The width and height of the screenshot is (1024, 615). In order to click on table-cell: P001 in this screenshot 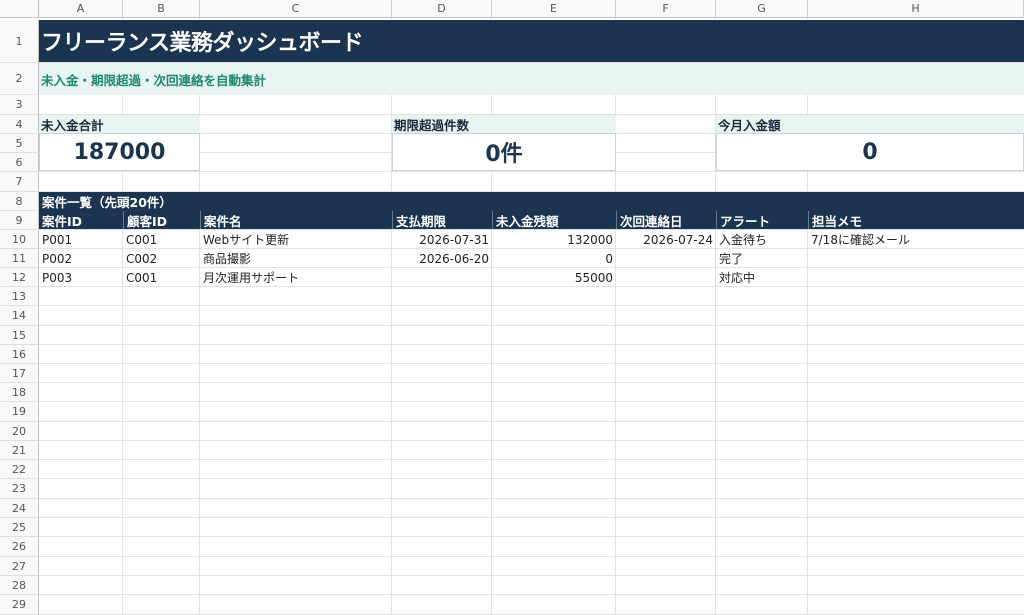, I will do `click(81, 239)`.